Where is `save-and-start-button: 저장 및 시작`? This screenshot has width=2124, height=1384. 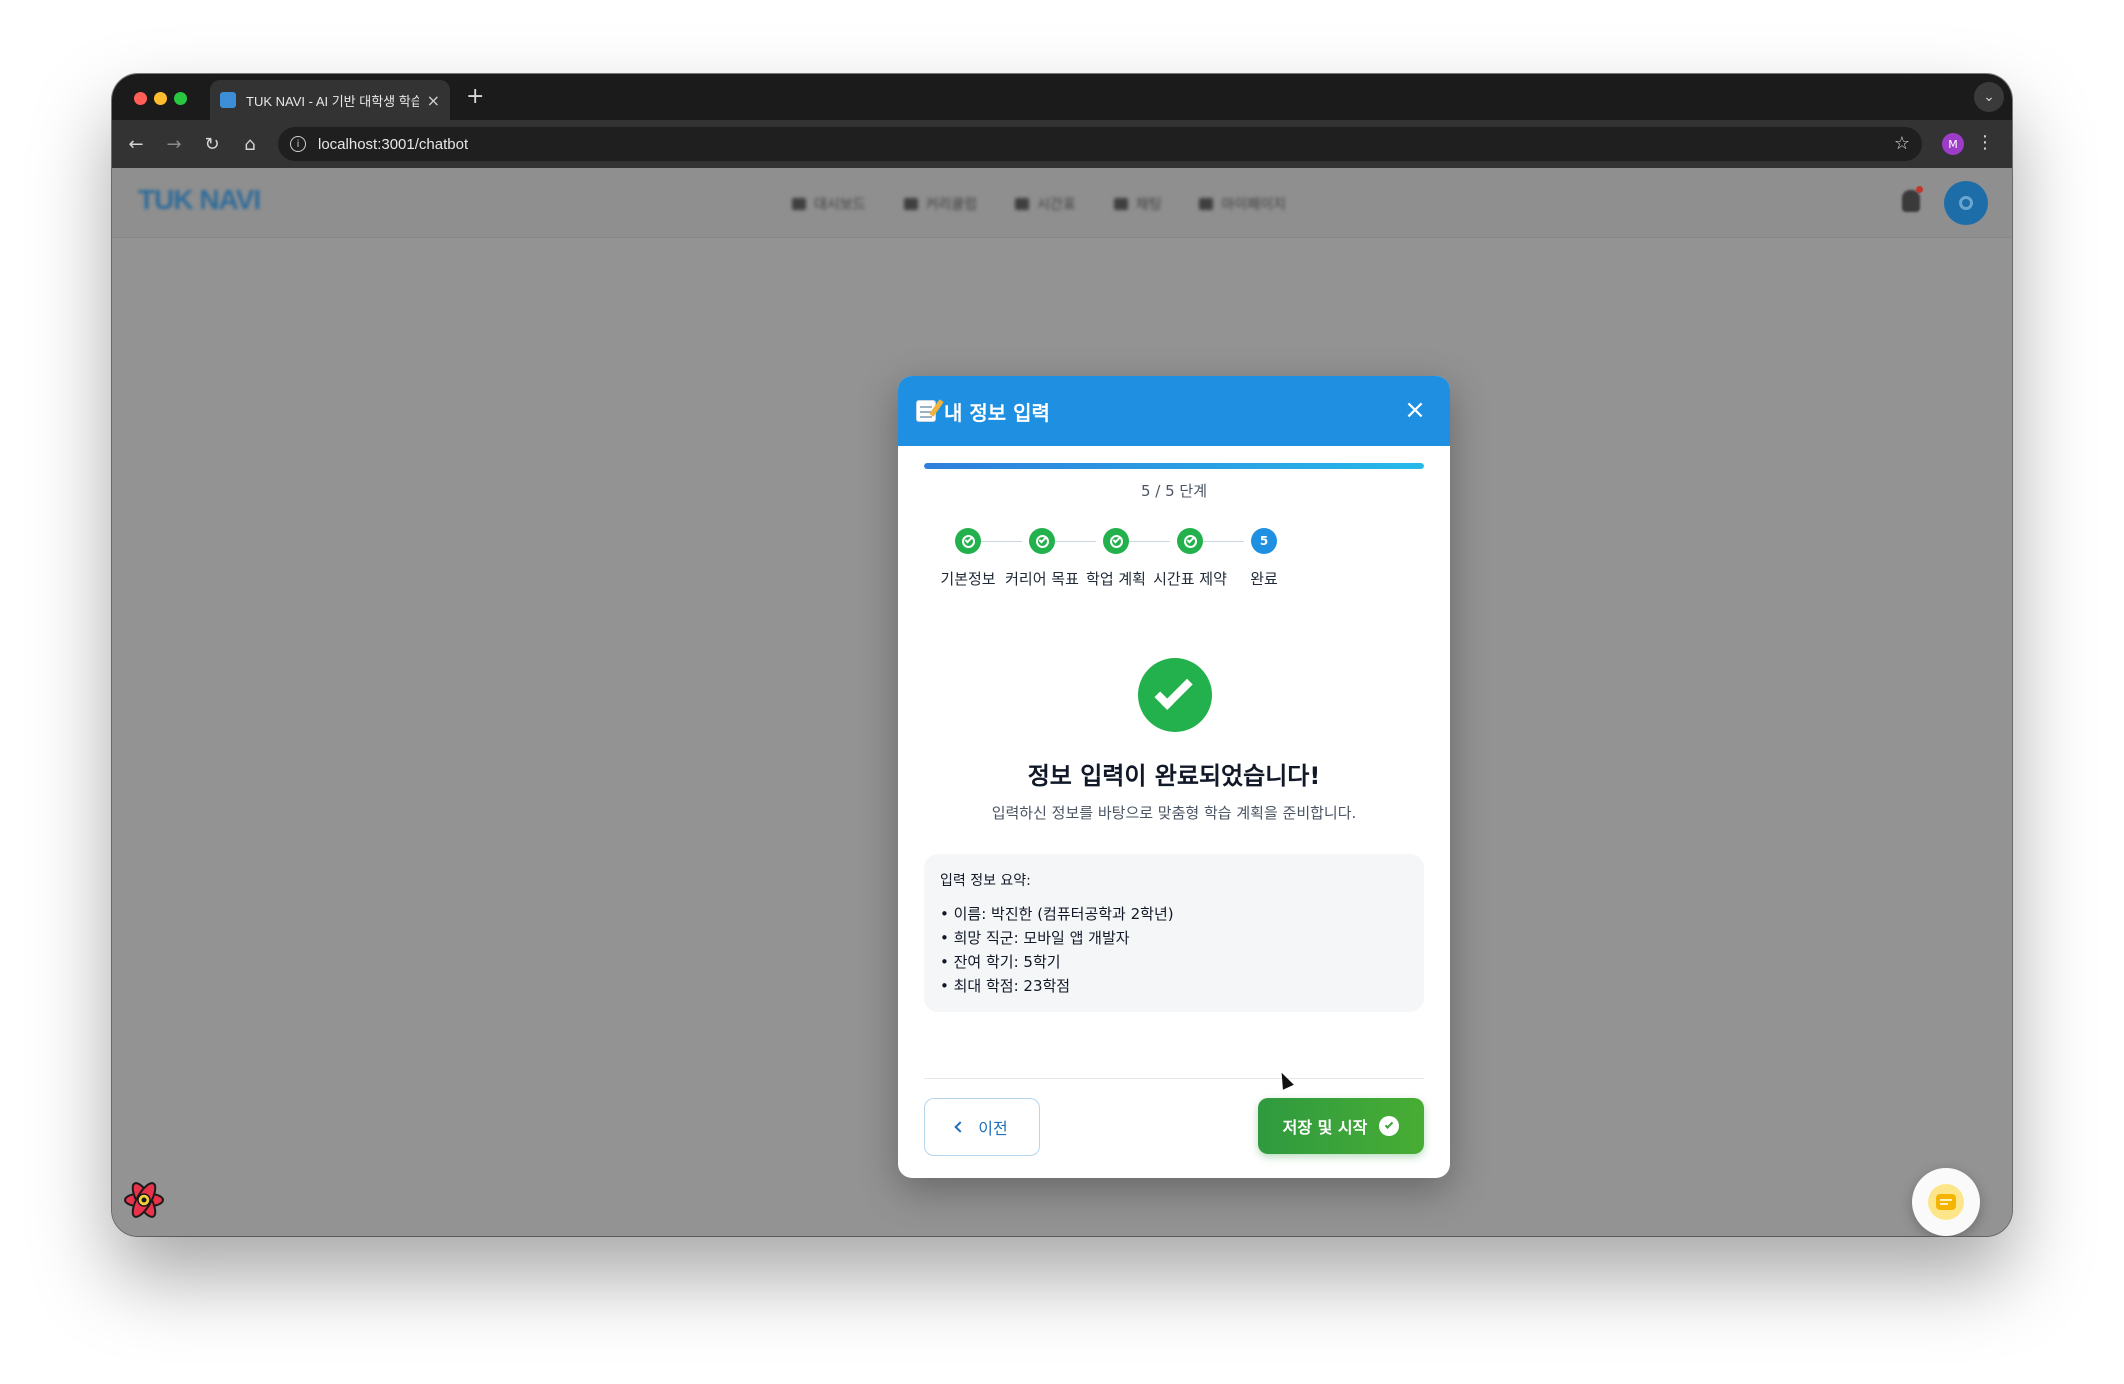
save-and-start-button: 저장 및 시작 is located at coordinates (1341, 1126).